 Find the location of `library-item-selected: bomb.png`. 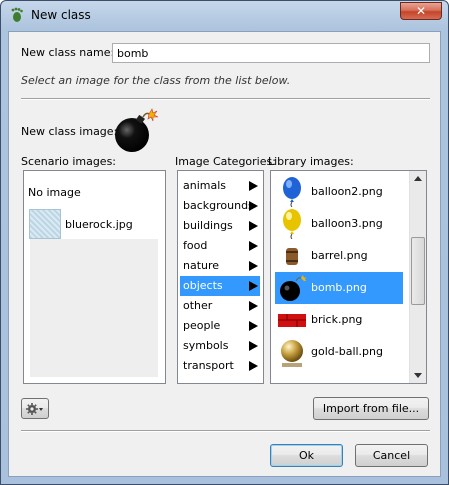

library-item-selected: bomb.png is located at coordinates (339, 288).